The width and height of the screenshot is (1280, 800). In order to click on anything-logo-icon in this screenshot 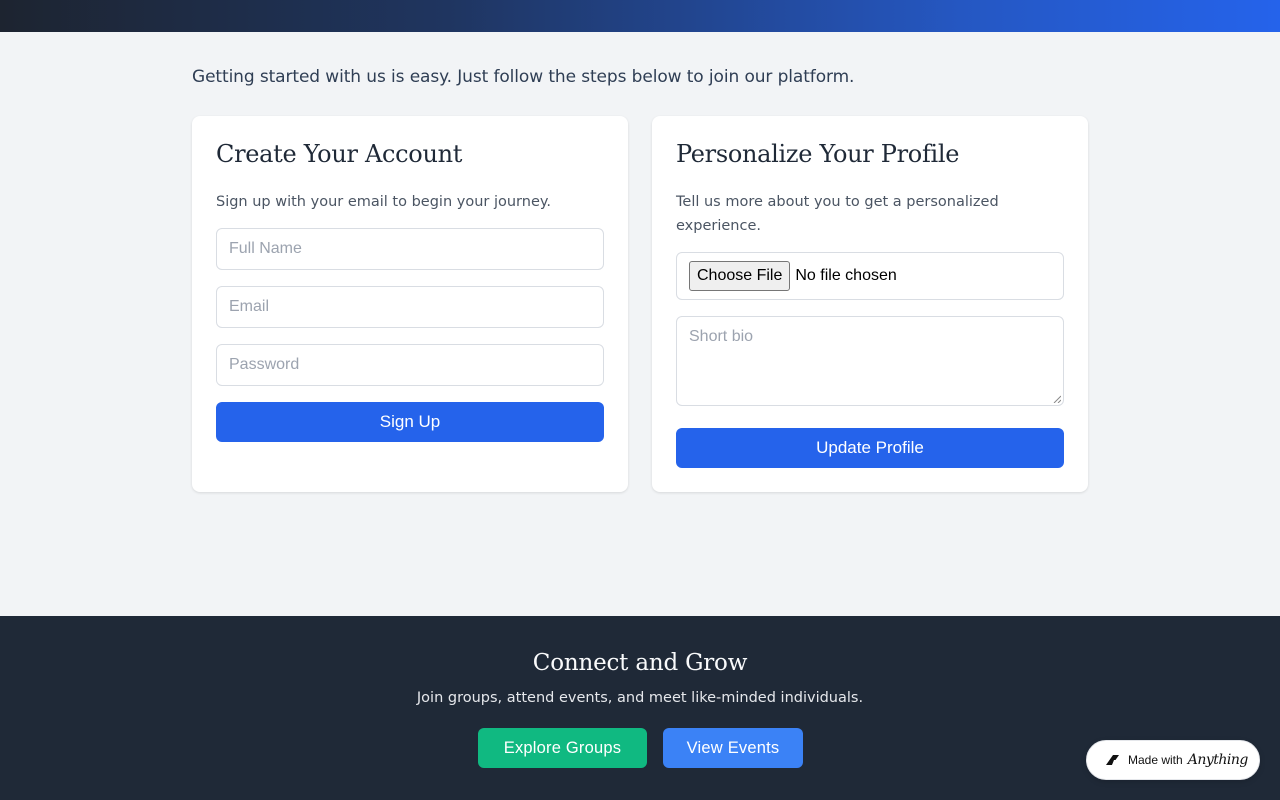, I will do `click(1112, 759)`.